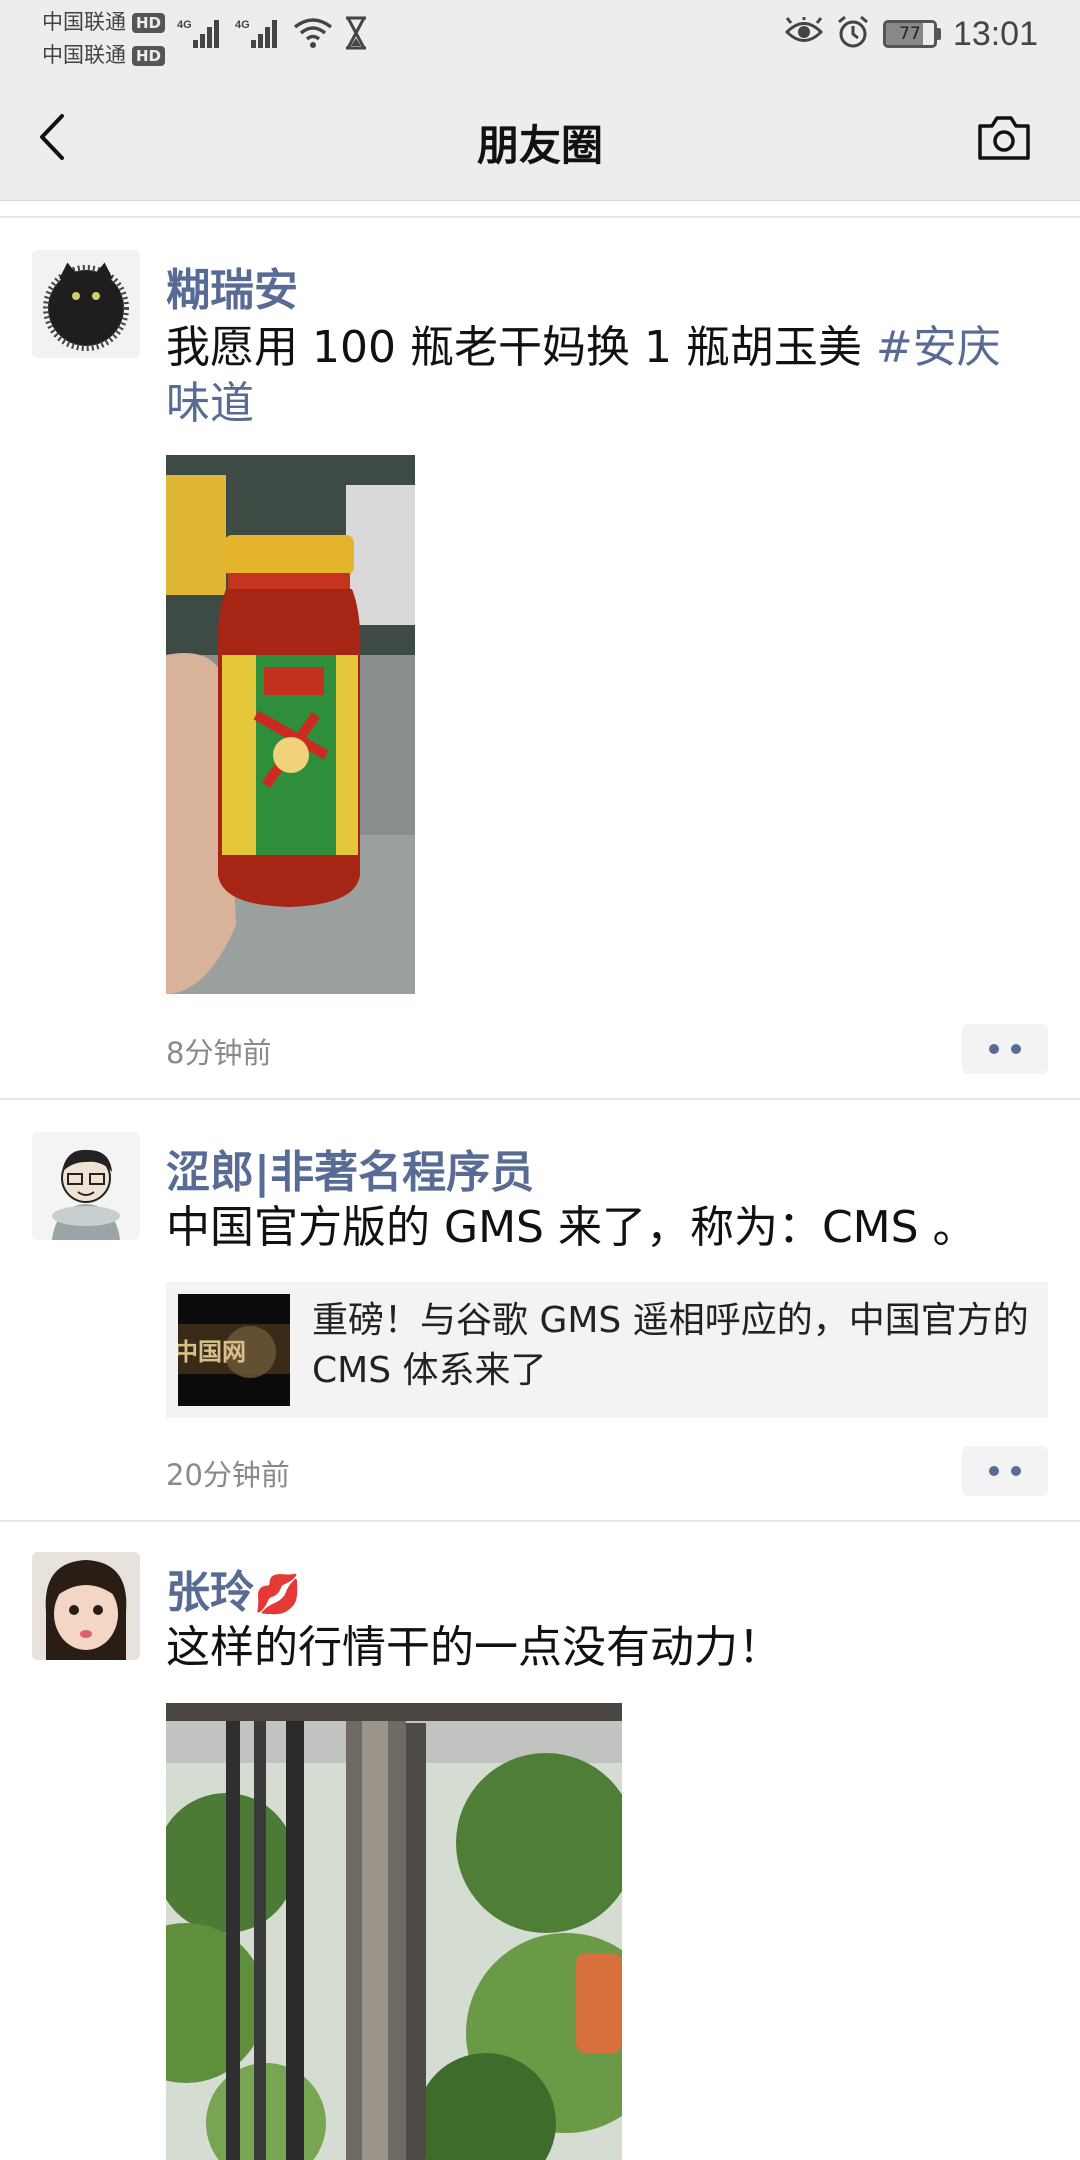 This screenshot has width=1080, height=2160. I want to click on battery-icon: 77, so click(911, 34).